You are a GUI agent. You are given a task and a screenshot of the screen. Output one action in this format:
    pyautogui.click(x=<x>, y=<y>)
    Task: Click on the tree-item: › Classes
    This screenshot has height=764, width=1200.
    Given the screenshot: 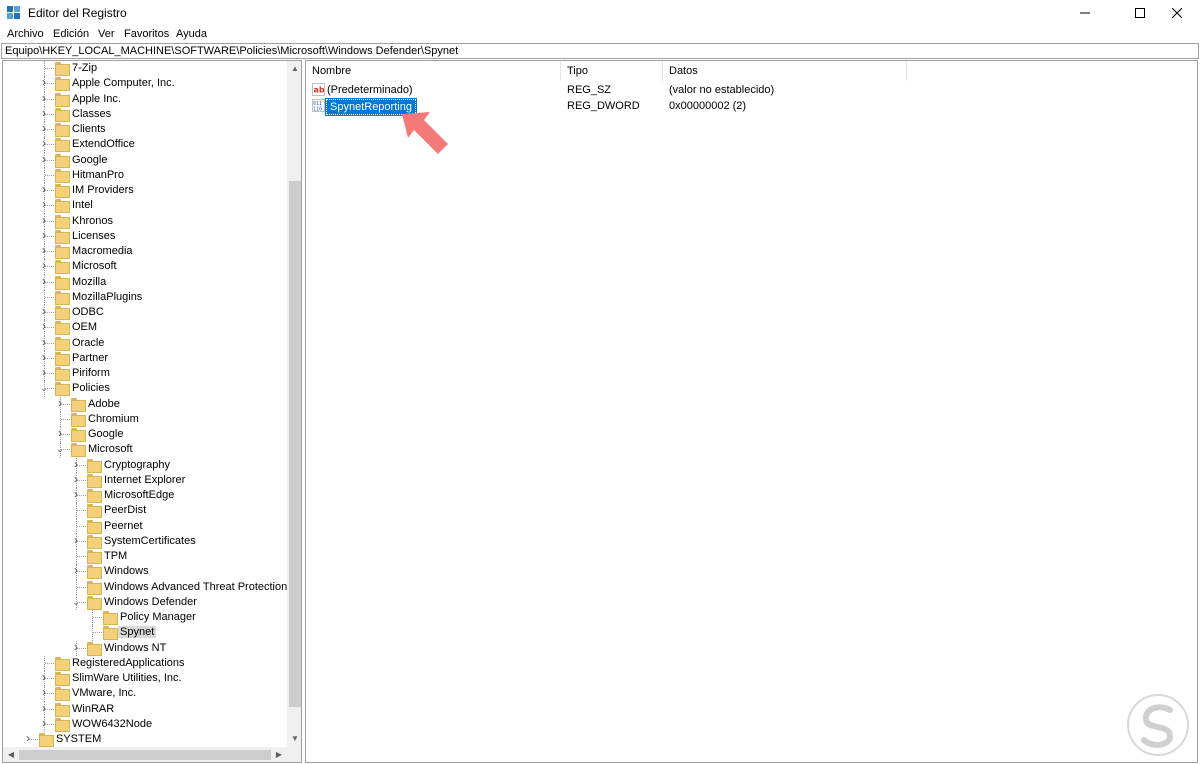 What is the action you would take?
    pyautogui.click(x=146, y=114)
    